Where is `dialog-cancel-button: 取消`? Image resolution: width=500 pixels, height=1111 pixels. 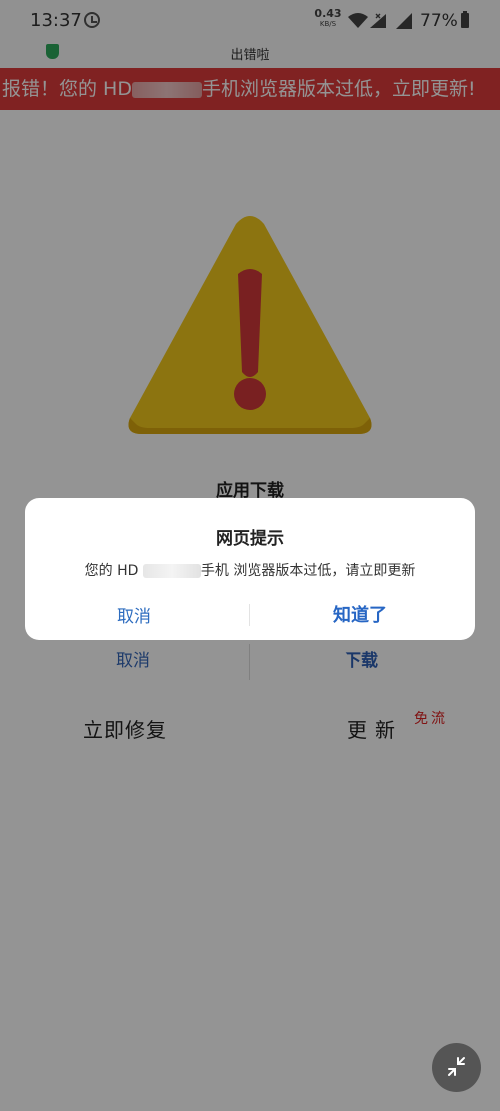 dialog-cancel-button: 取消 is located at coordinates (134, 614).